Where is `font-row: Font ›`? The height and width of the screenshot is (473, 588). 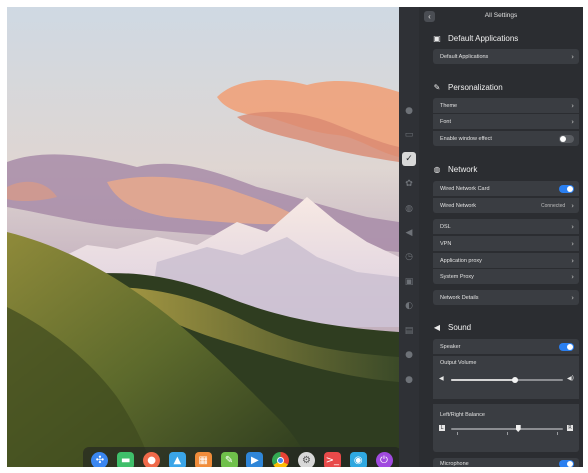 font-row: Font › is located at coordinates (506, 121).